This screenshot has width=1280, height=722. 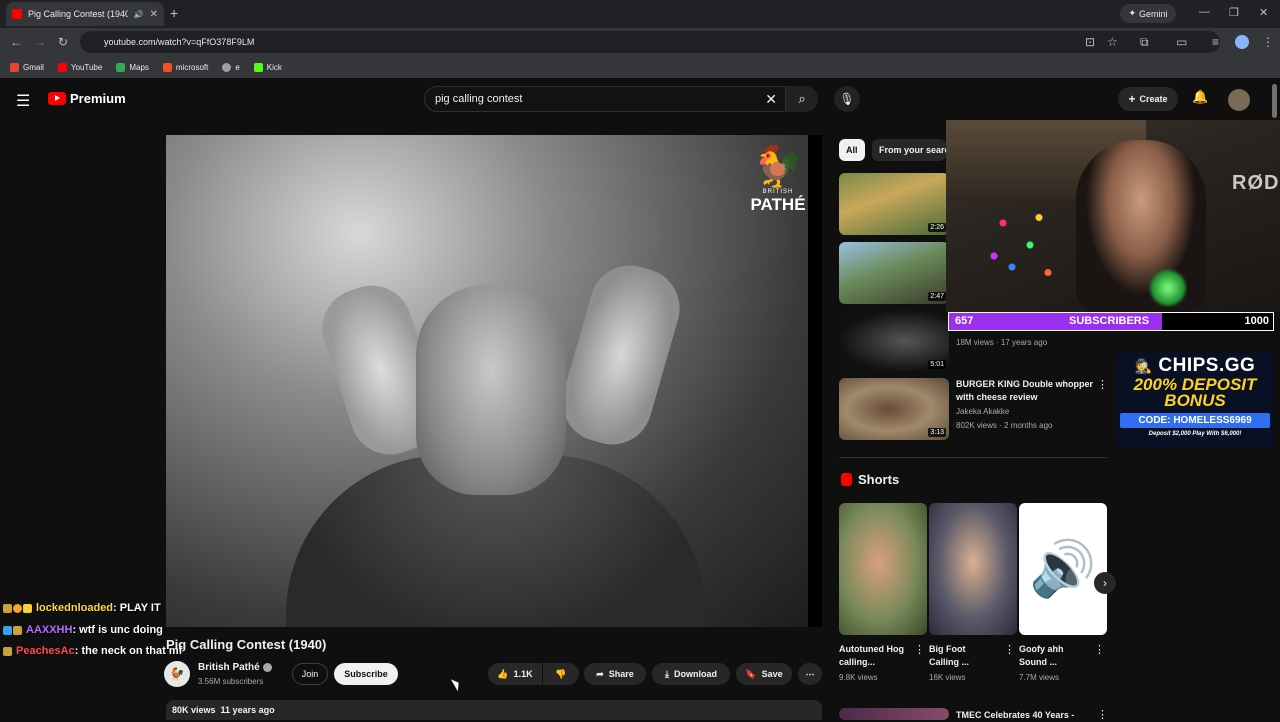 What do you see at coordinates (17, 608) in the screenshot?
I see `warning-badge-icon` at bounding box center [17, 608].